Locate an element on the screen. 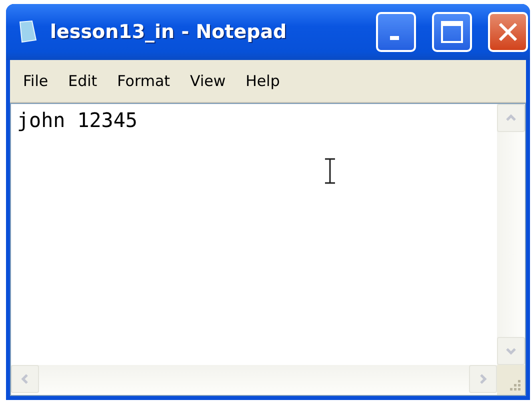  scroll-right-button is located at coordinates (483, 379).